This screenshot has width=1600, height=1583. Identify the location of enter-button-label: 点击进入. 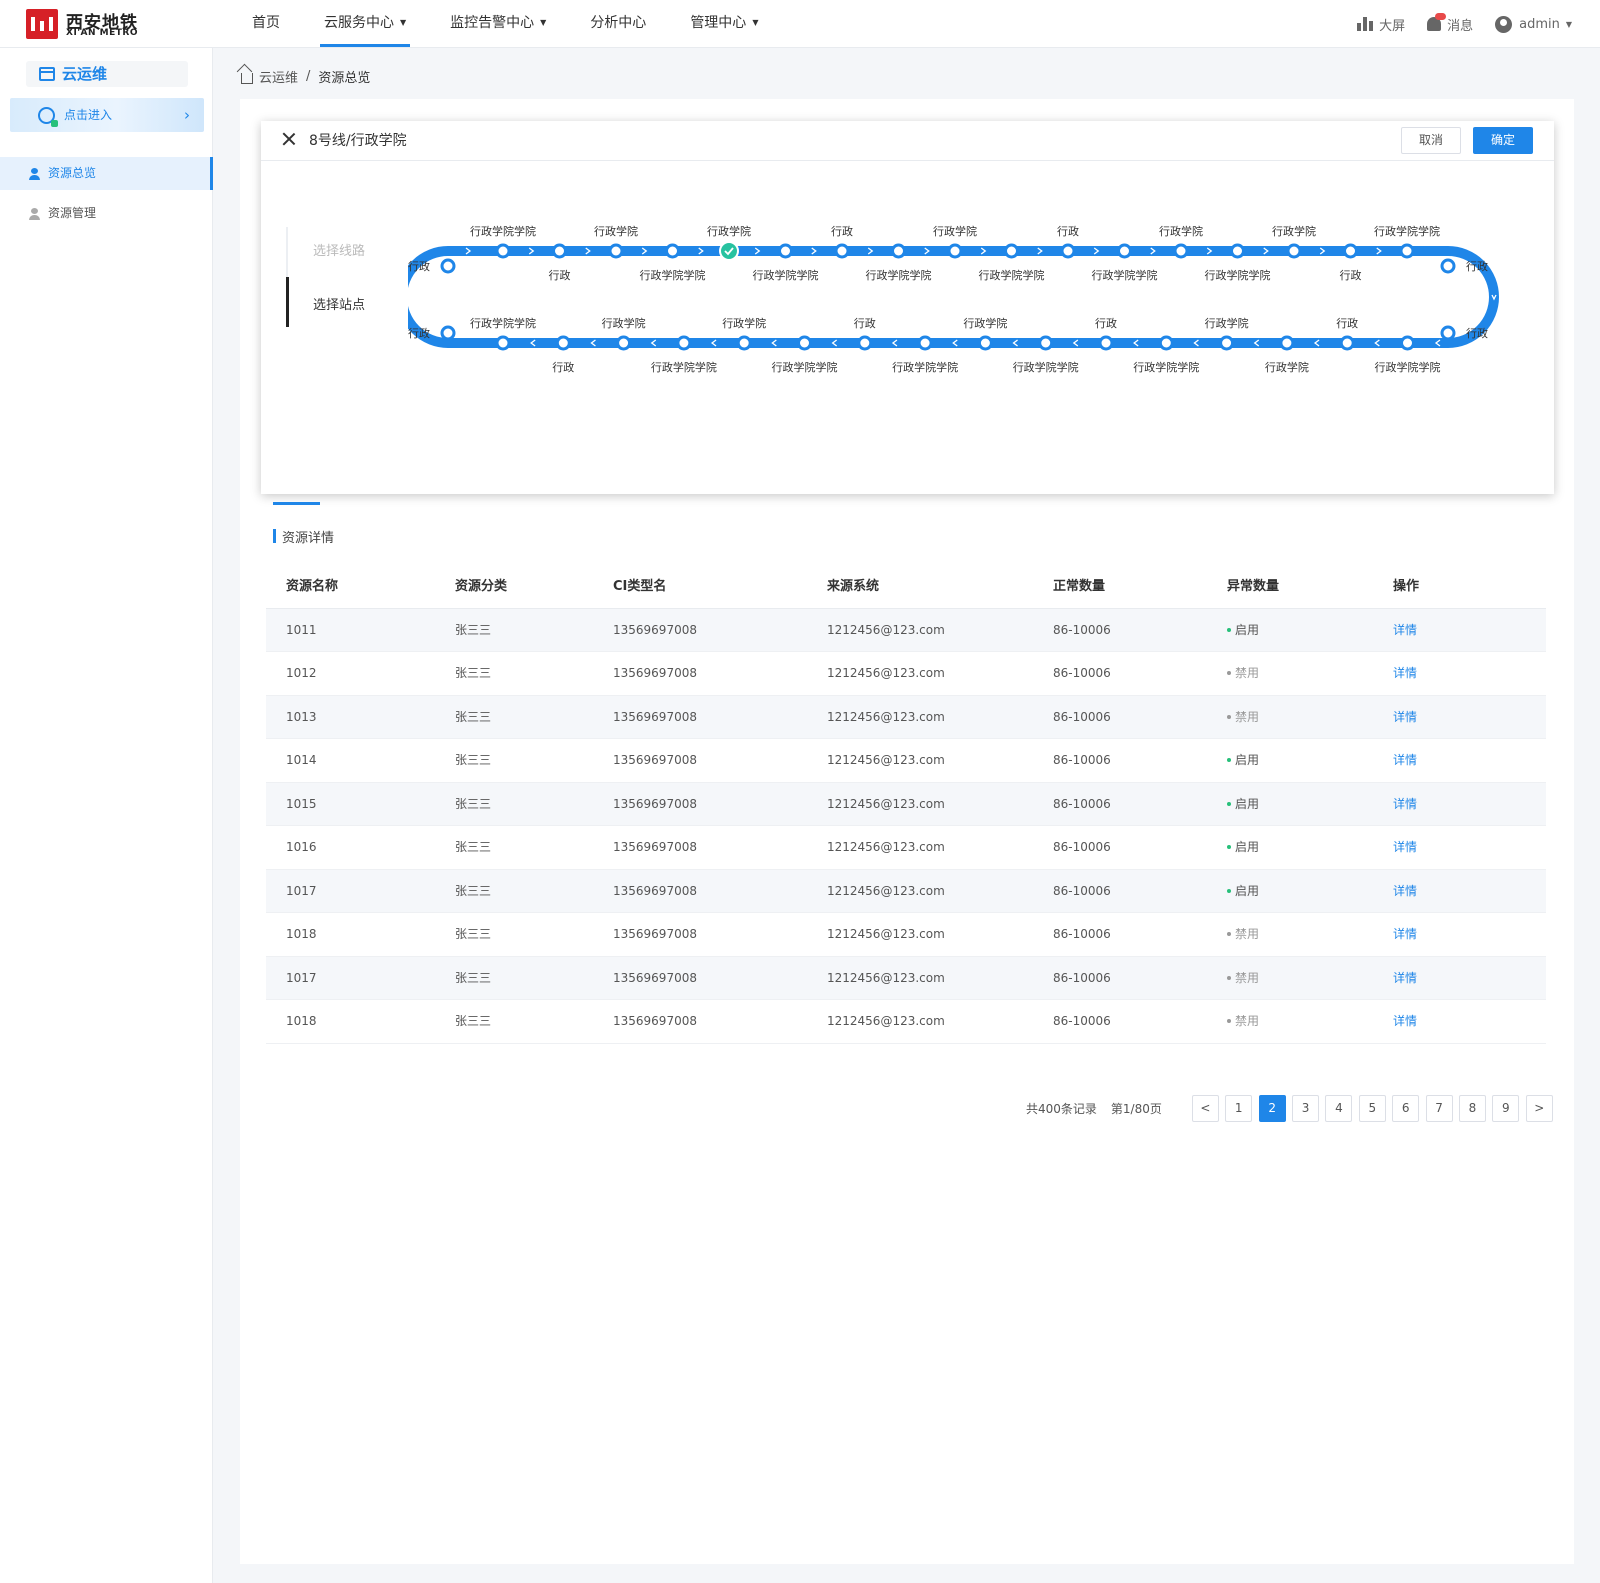
(88, 115).